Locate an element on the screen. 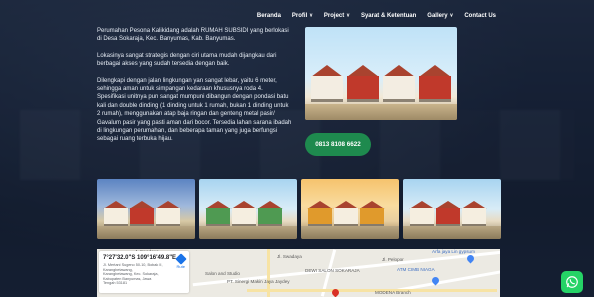 This screenshot has height=297, width=594. map-coordinates: 7°27'32.0"S 109°16'49.8"E is located at coordinates (140, 258).